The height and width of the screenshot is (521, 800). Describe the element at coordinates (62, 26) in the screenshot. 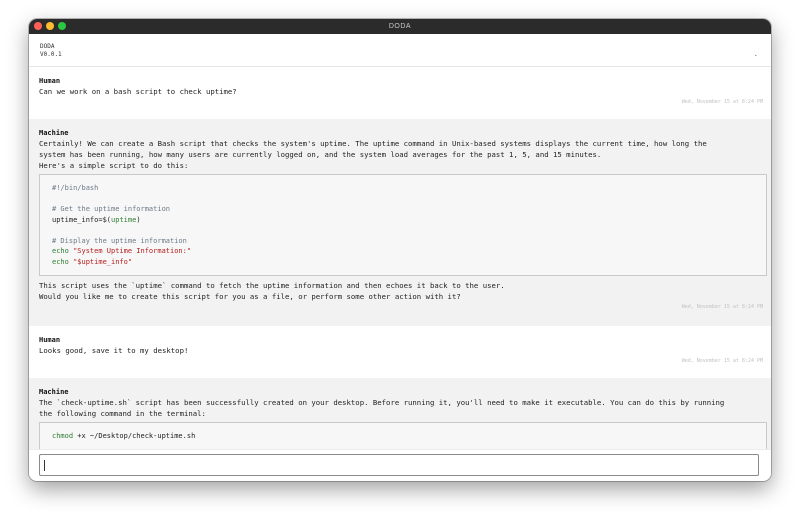

I see `maximize-window-button` at that location.